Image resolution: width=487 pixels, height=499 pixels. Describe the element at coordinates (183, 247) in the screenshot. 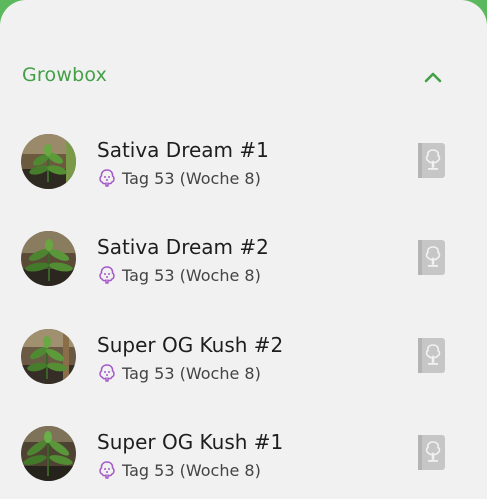

I see `plant-name: Sativa Dream #2` at that location.